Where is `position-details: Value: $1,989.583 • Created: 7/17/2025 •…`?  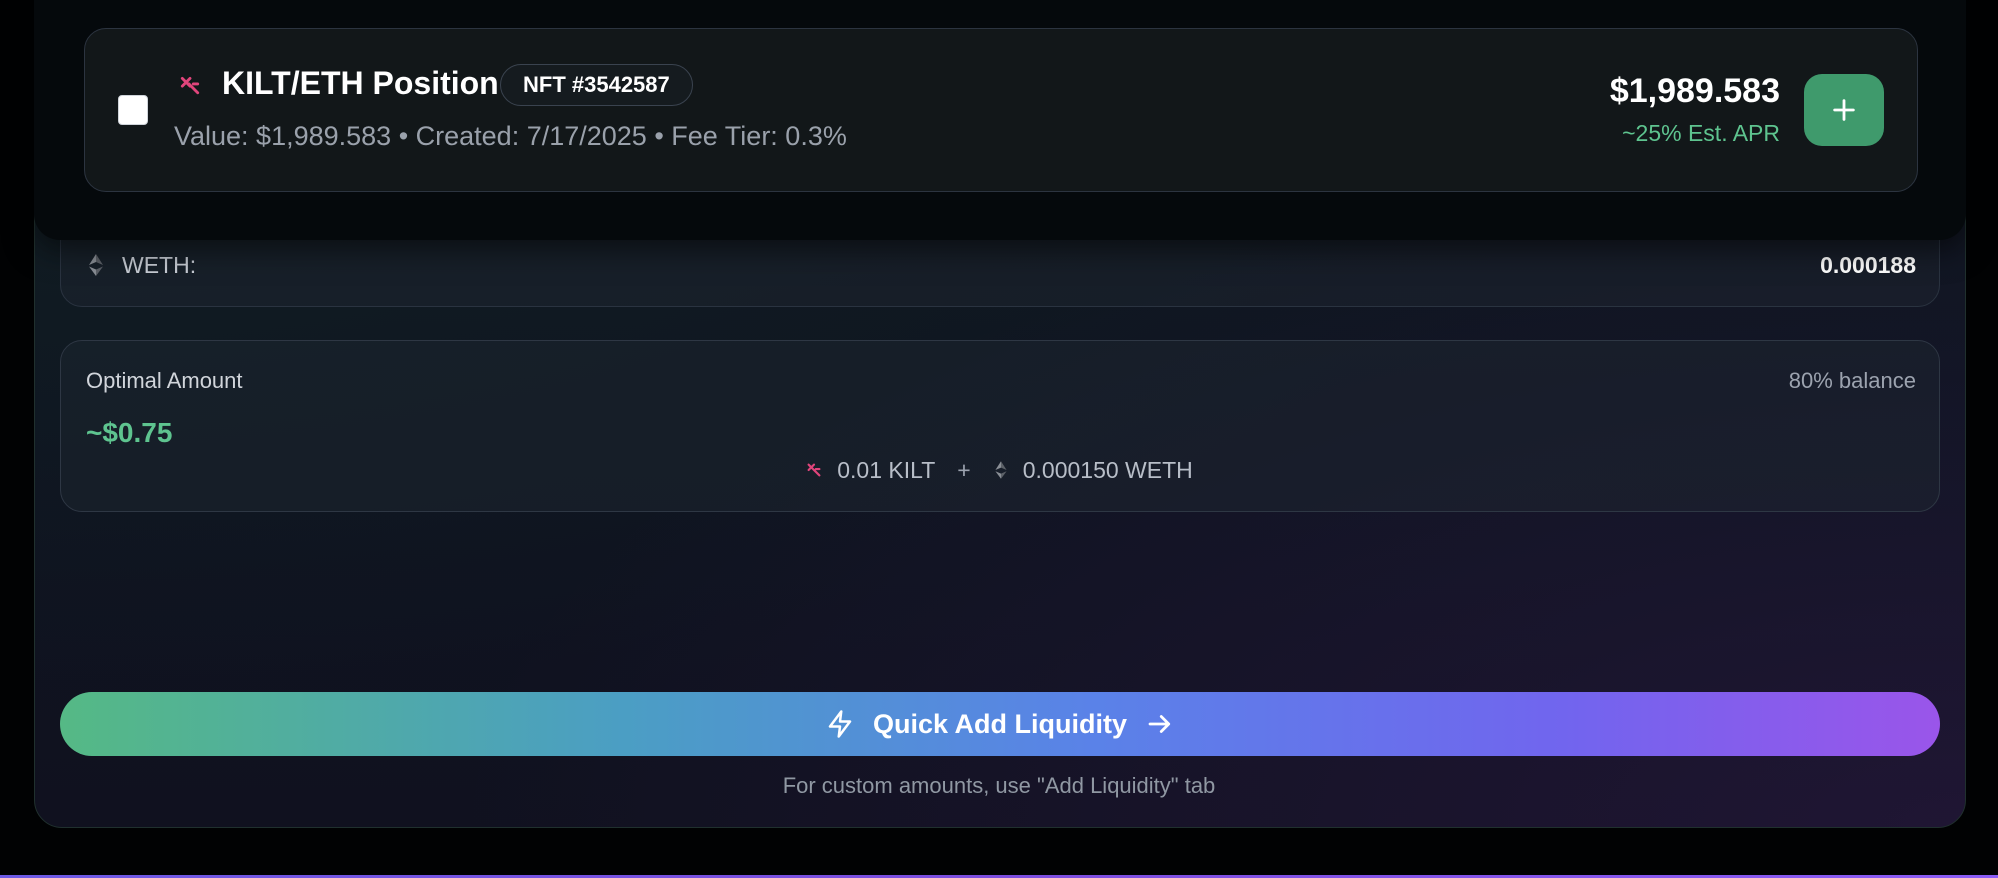
position-details: Value: $1,989.583 • Created: 7/17/2025 •… is located at coordinates (510, 136).